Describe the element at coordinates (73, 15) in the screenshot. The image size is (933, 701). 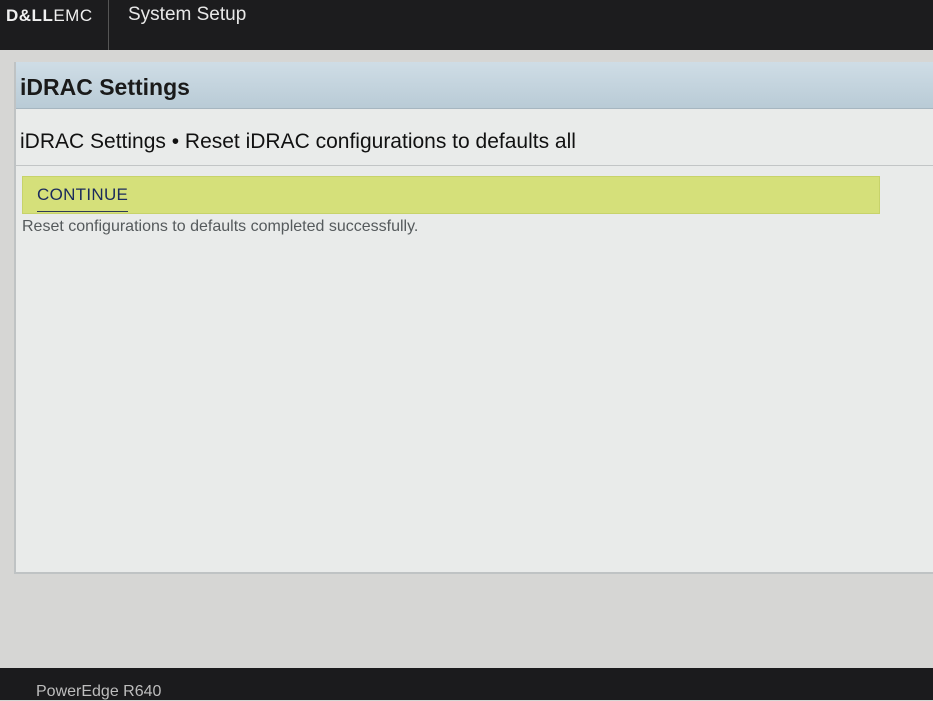
I see `brand-light: EMC` at that location.